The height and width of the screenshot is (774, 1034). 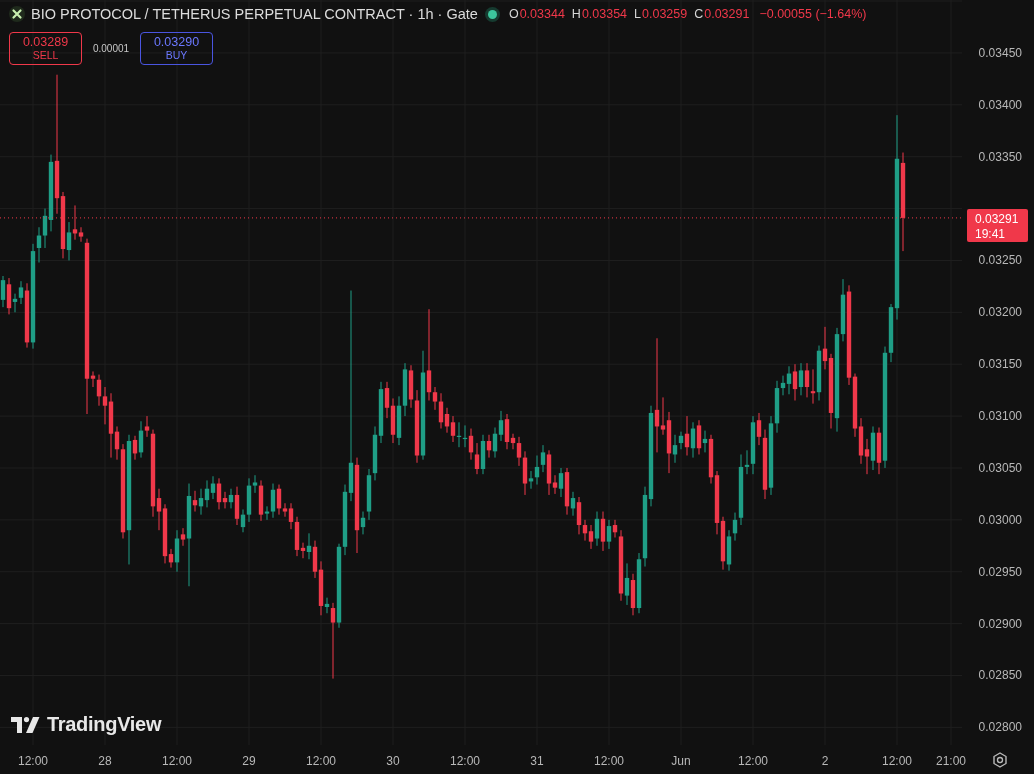 I want to click on price-label: 0.03200, so click(x=1000, y=312).